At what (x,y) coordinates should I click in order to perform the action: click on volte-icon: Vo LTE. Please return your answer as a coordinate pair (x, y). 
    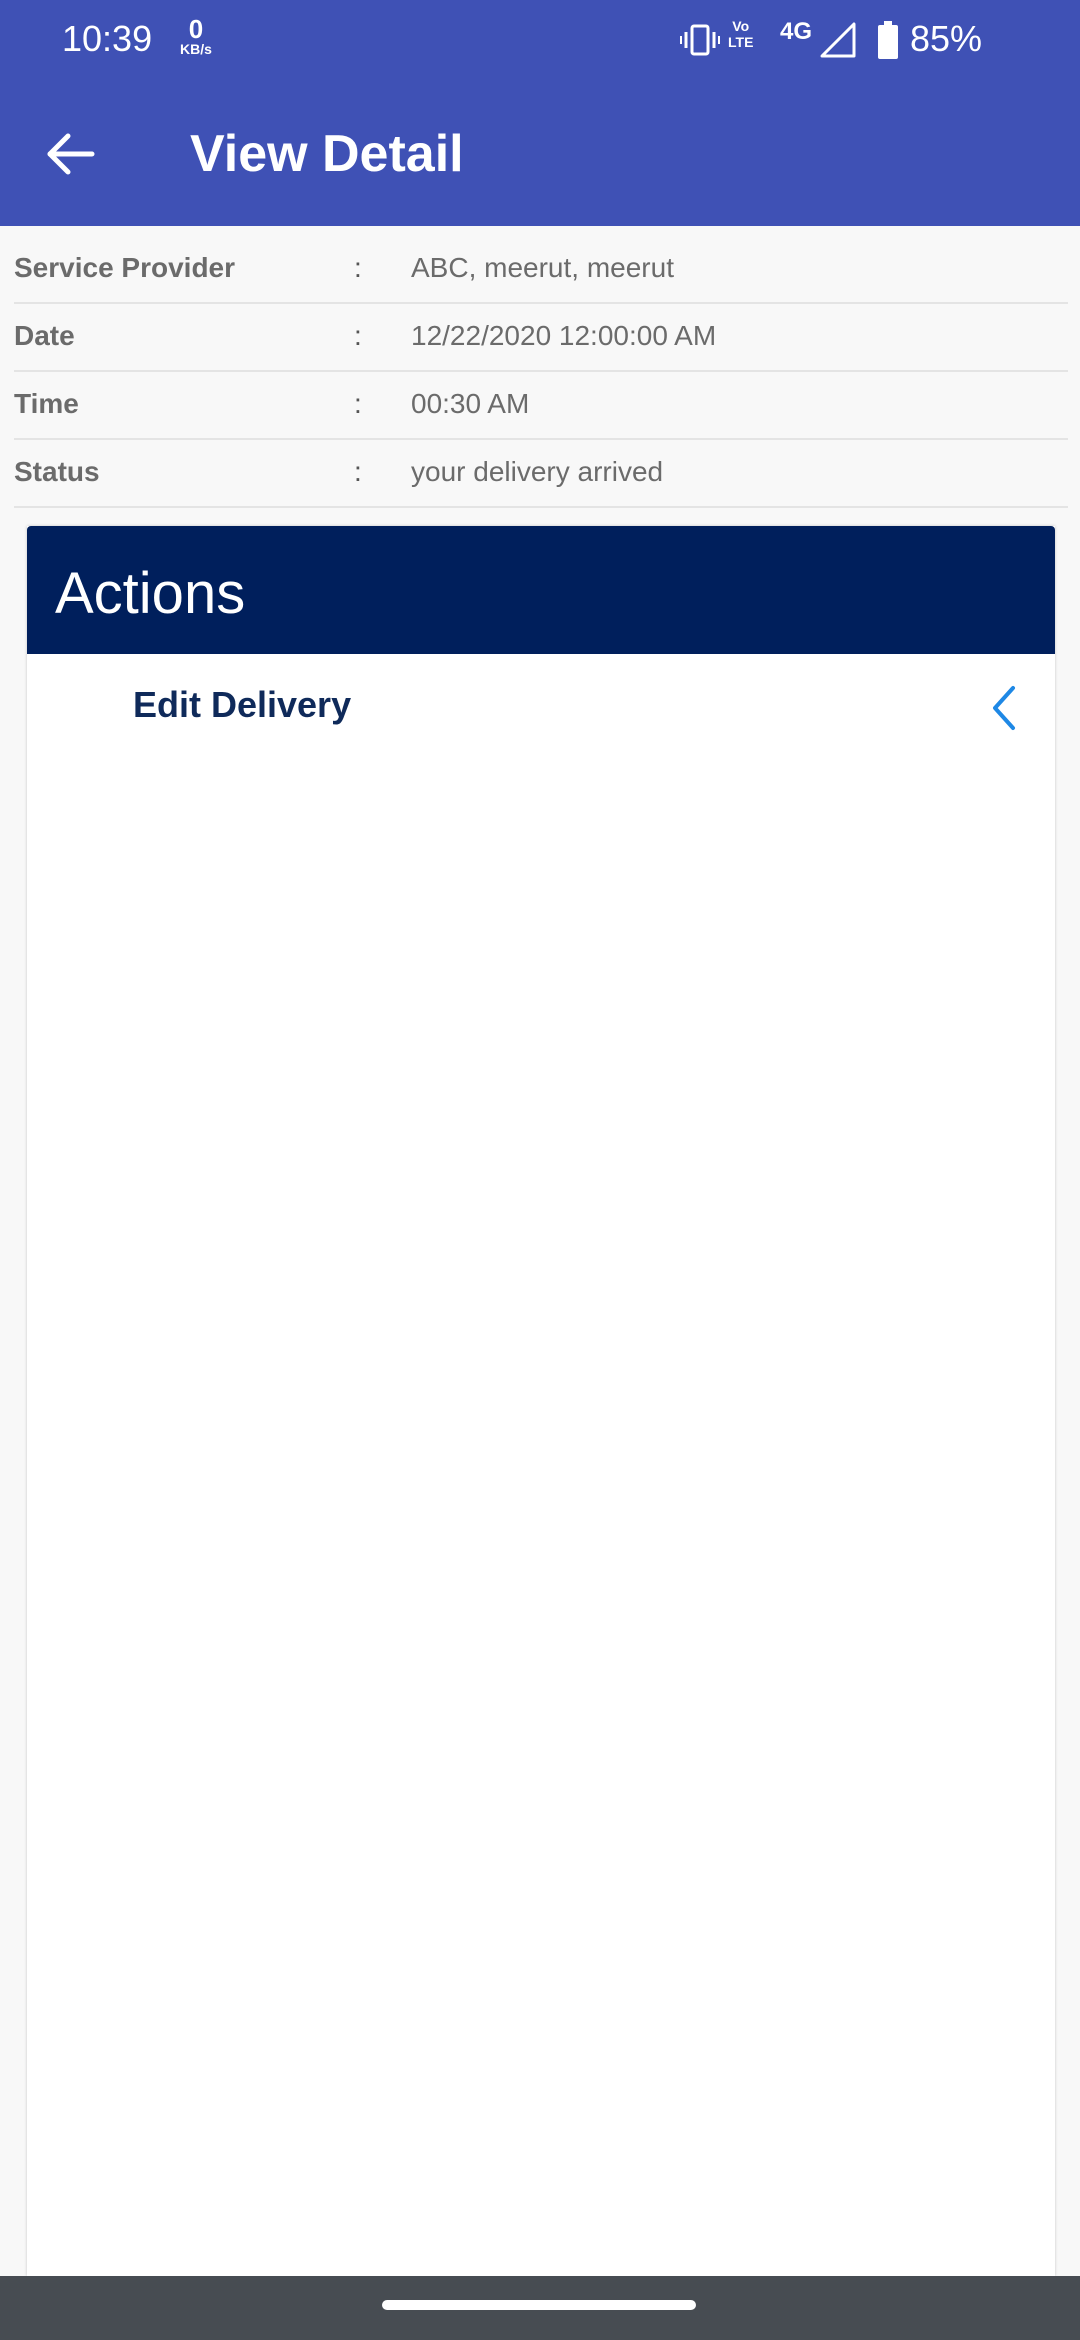
    Looking at the image, I should click on (740, 34).